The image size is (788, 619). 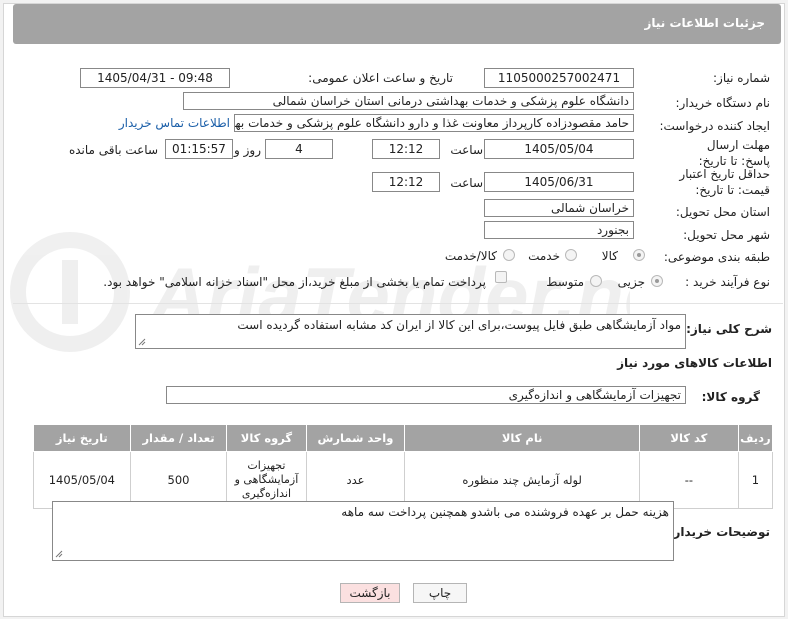 I want to click on buyer-org-label: نام دستگاه خریدار:, so click(x=723, y=103).